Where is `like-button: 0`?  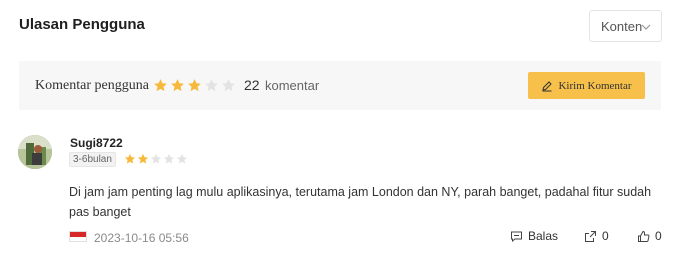 like-button: 0 is located at coordinates (649, 236).